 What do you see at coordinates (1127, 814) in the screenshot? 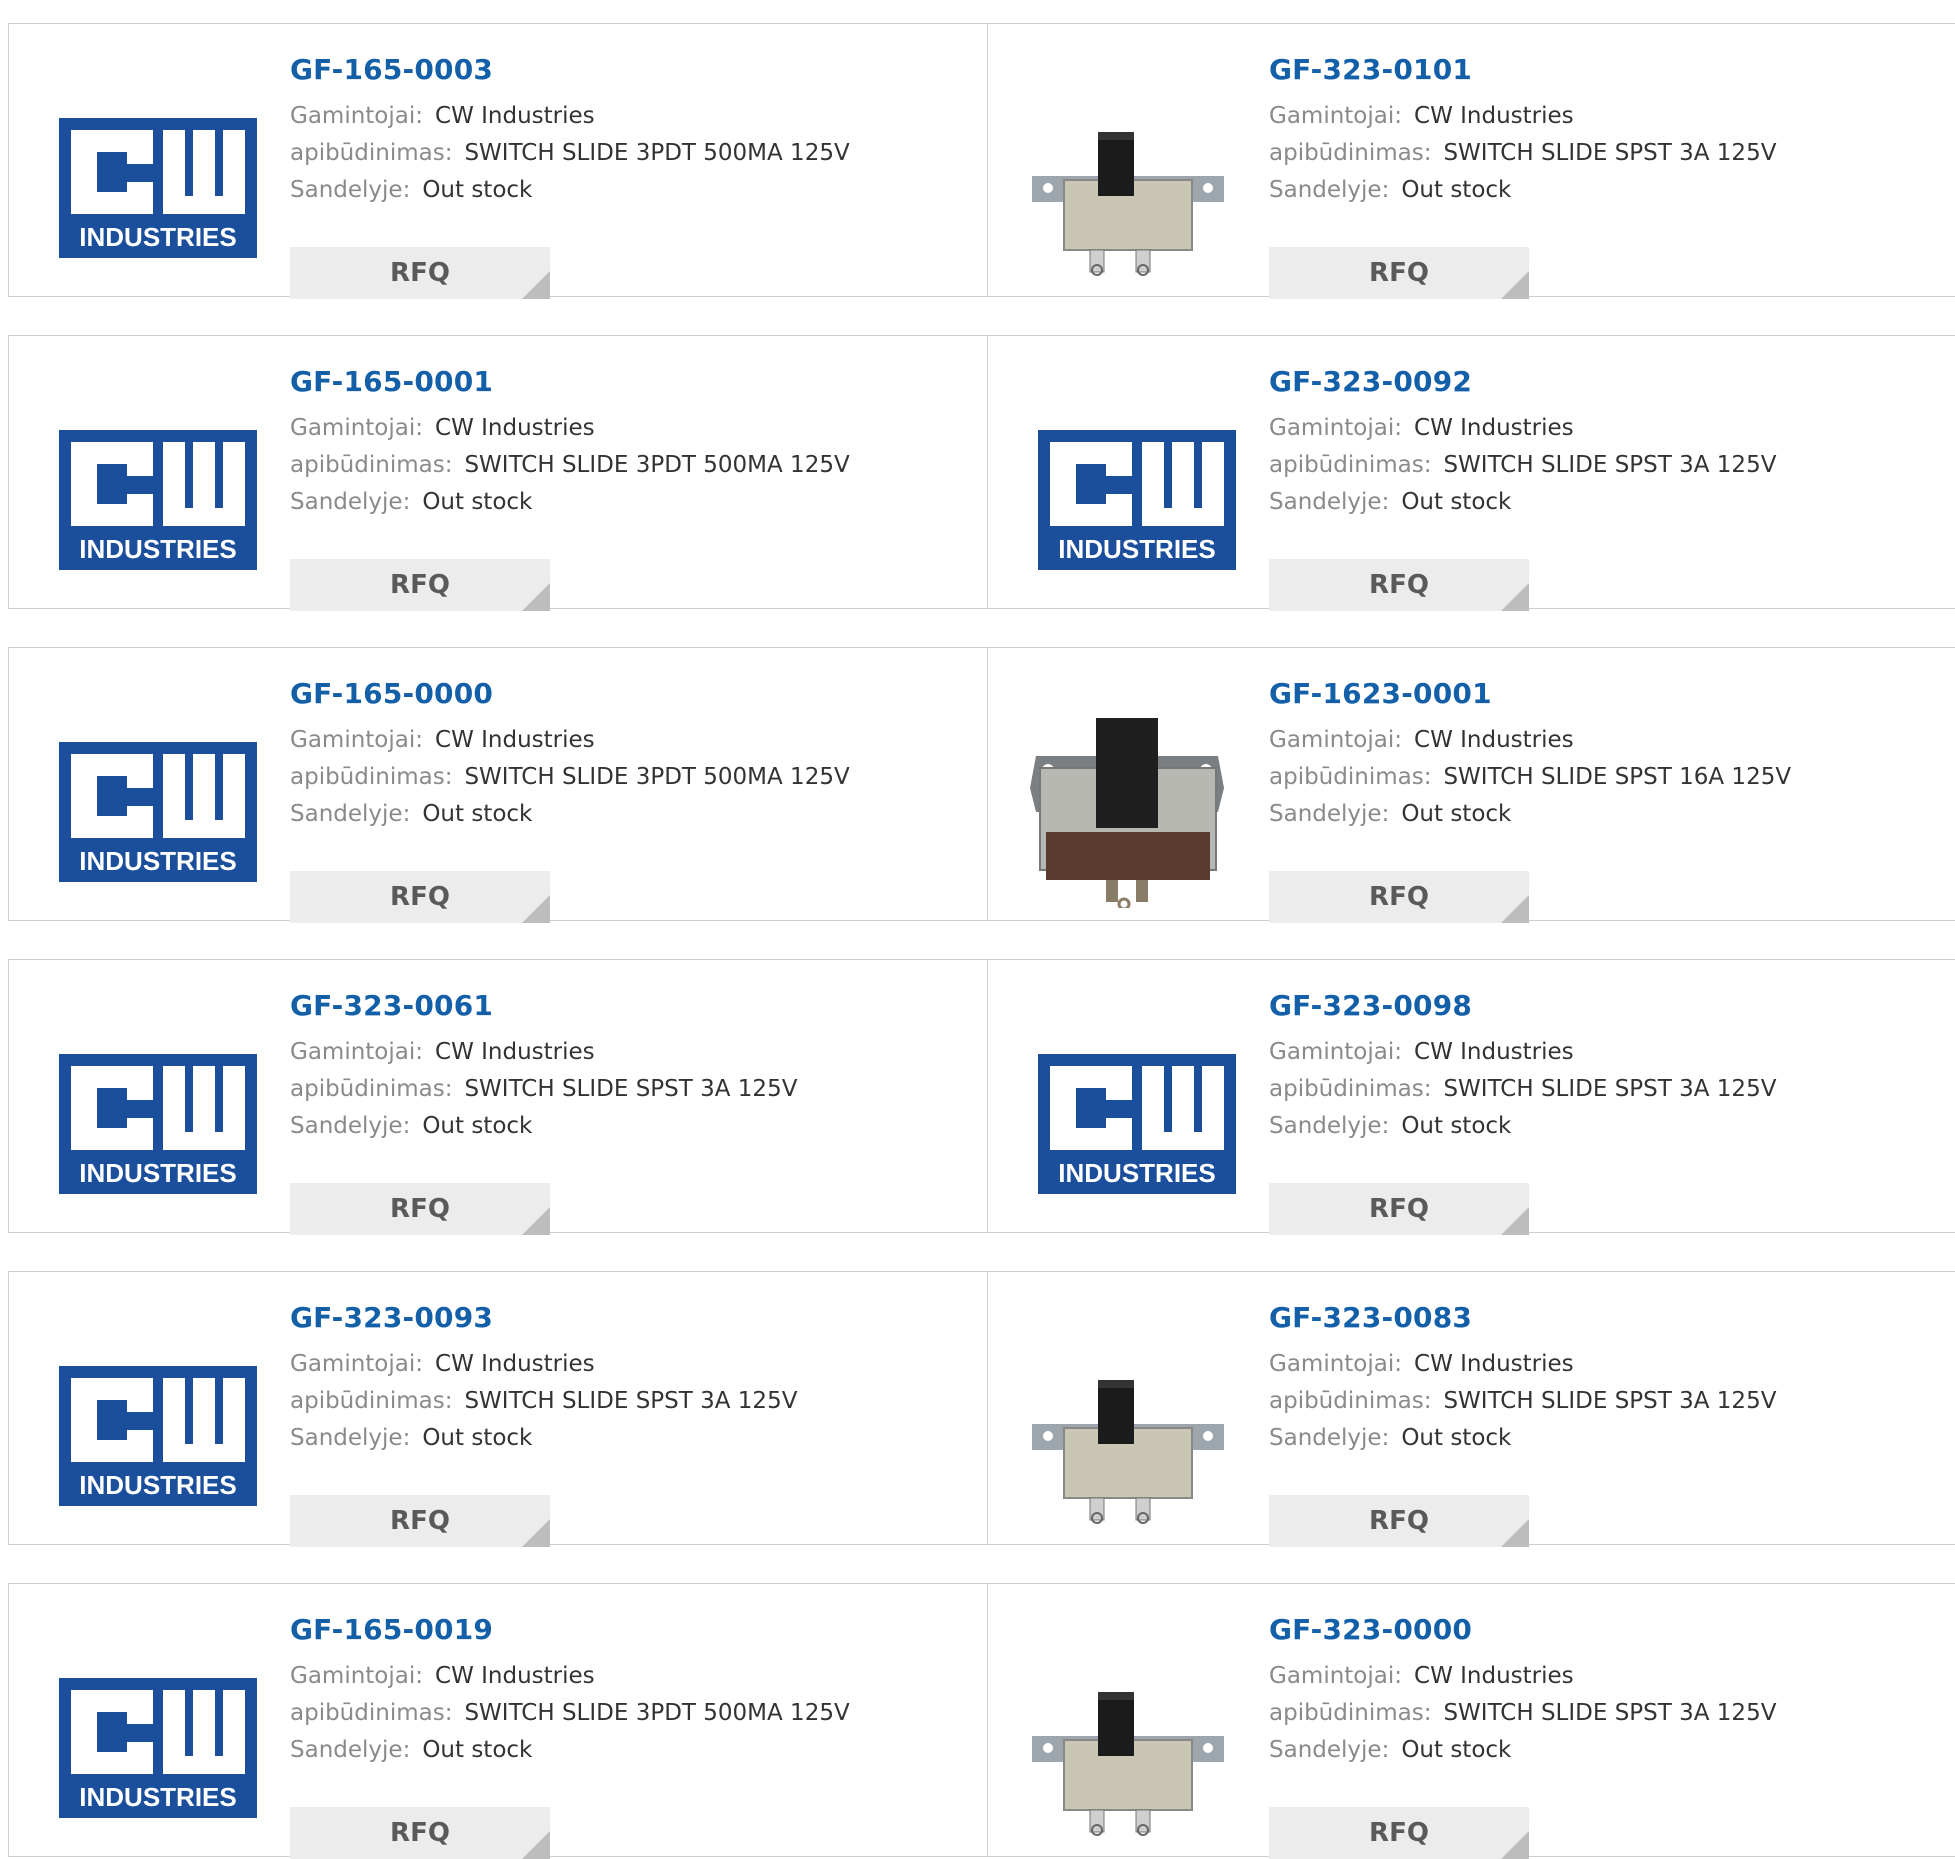
I see `slide-switch-image` at bounding box center [1127, 814].